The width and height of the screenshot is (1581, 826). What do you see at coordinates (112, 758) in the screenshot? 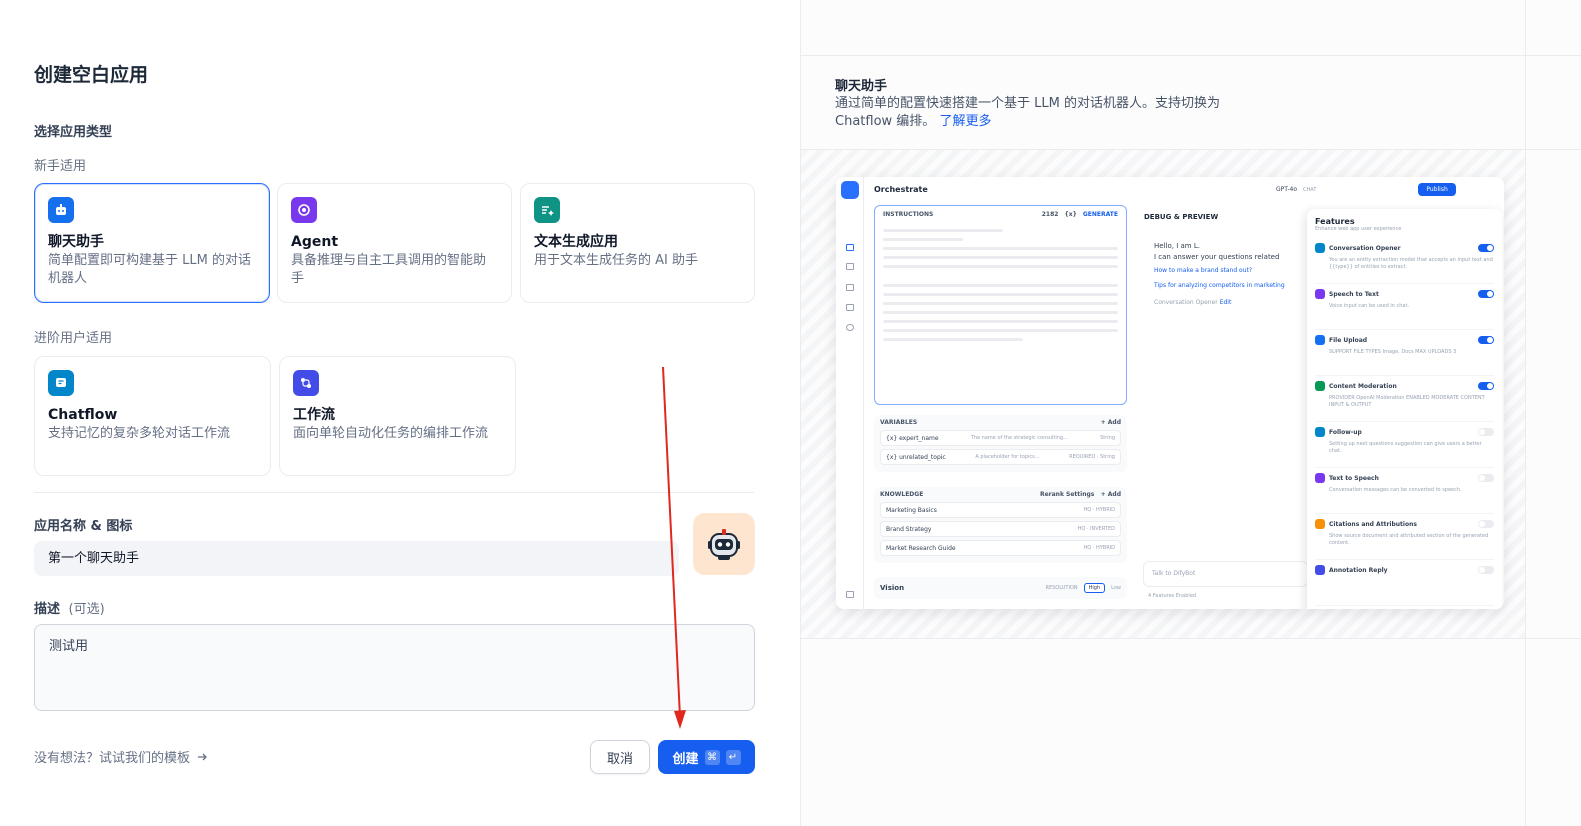
I see `template-link-text: 没有想法？试试我们的模板` at bounding box center [112, 758].